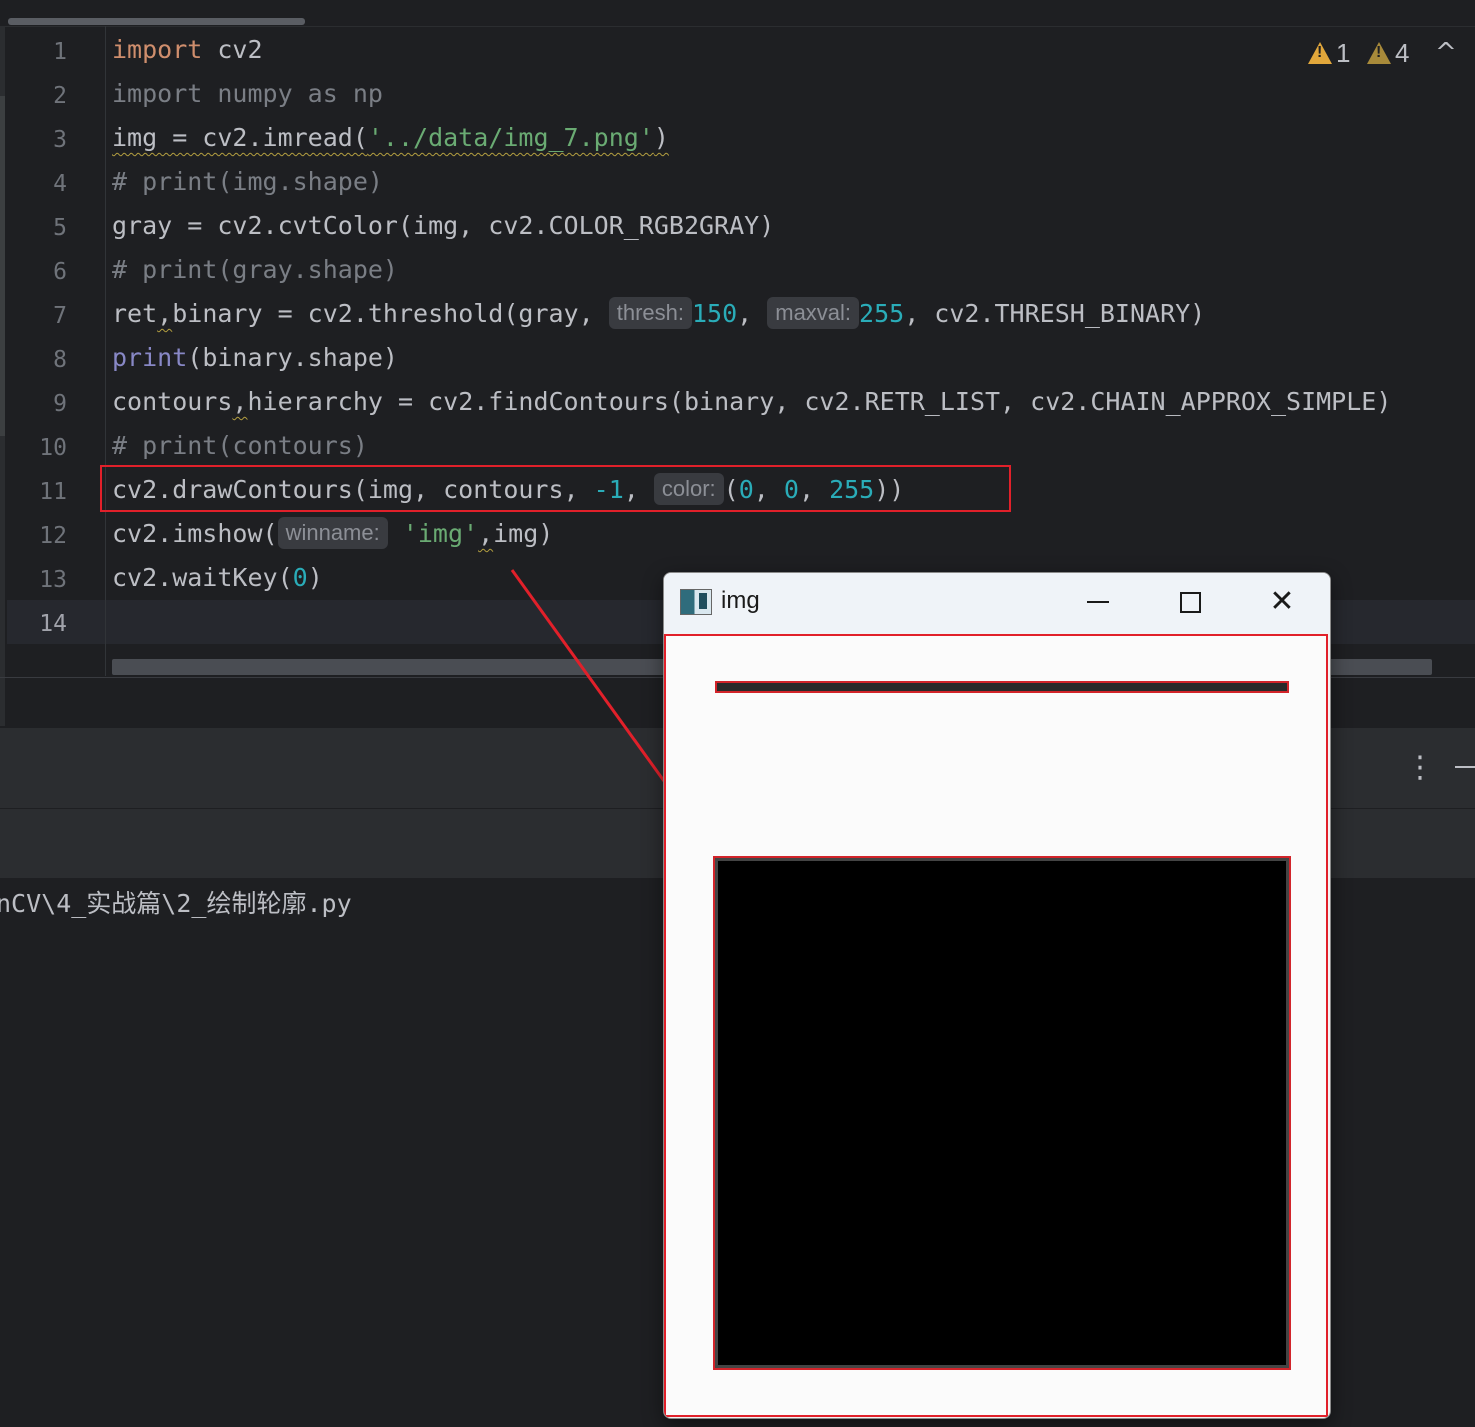  Describe the element at coordinates (696, 602) in the screenshot. I see `app-icon` at that location.